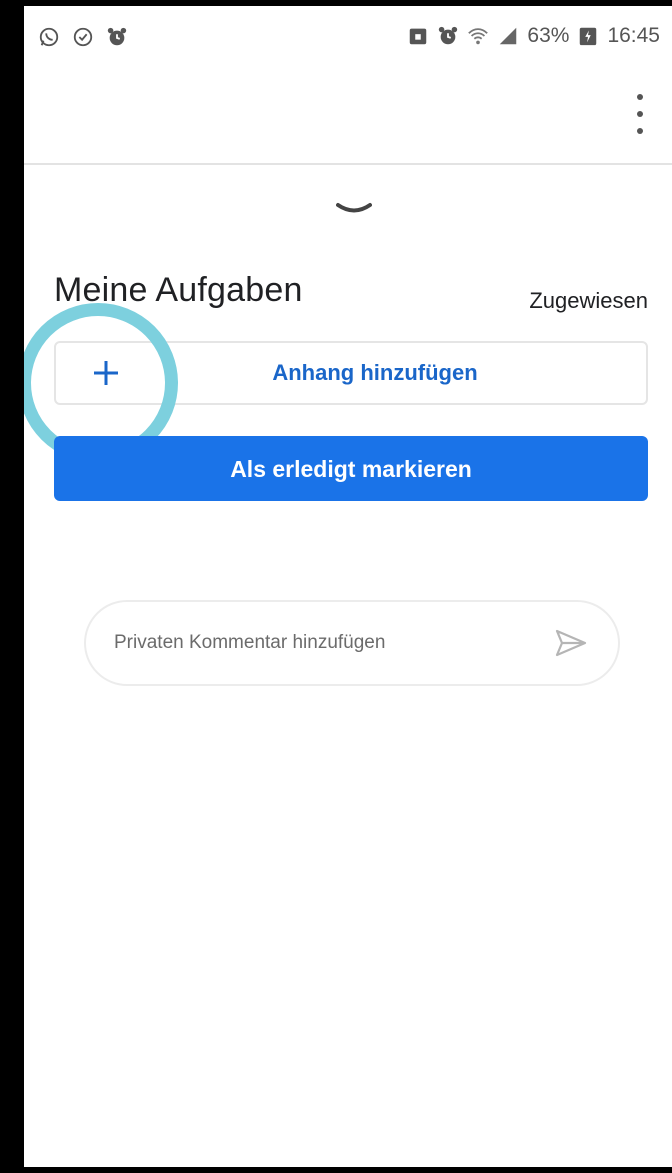 The image size is (672, 1173). I want to click on whatsapp-icon, so click(49, 37).